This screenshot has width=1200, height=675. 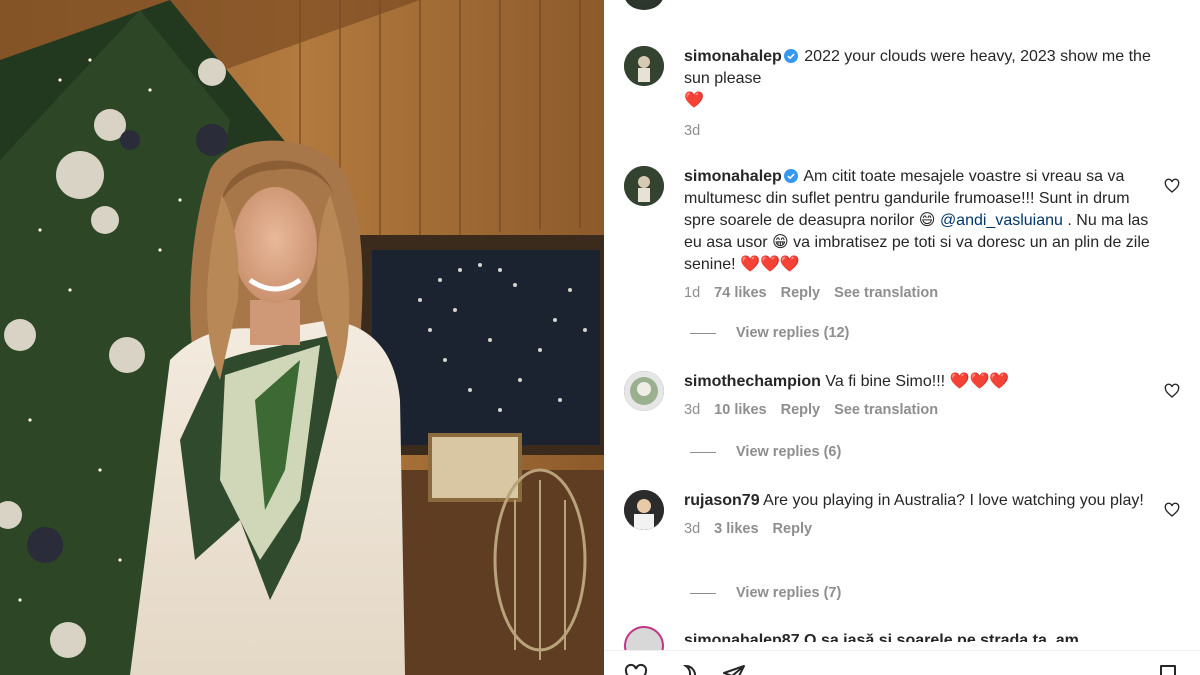 What do you see at coordinates (769, 333) in the screenshot?
I see `view-replies-button: View replies (12)` at bounding box center [769, 333].